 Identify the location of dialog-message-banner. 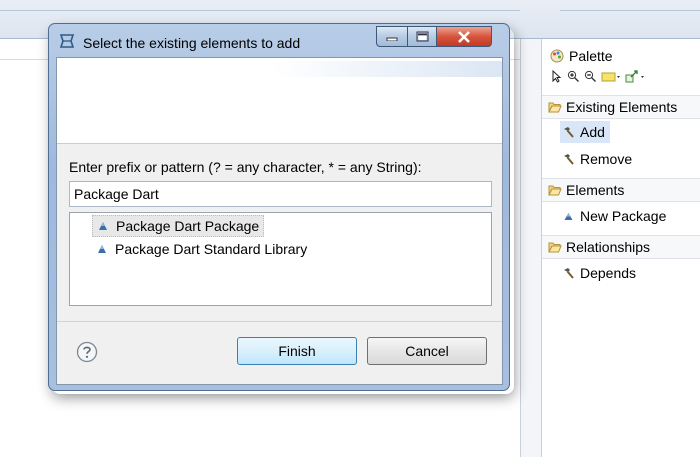
(279, 101).